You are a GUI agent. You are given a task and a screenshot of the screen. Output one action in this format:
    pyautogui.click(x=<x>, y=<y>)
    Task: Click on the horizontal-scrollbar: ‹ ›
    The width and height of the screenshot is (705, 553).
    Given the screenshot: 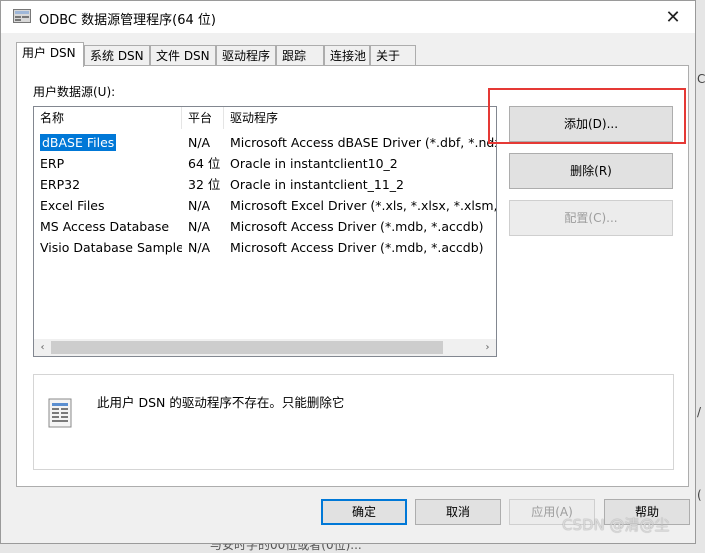 What is the action you would take?
    pyautogui.click(x=265, y=347)
    